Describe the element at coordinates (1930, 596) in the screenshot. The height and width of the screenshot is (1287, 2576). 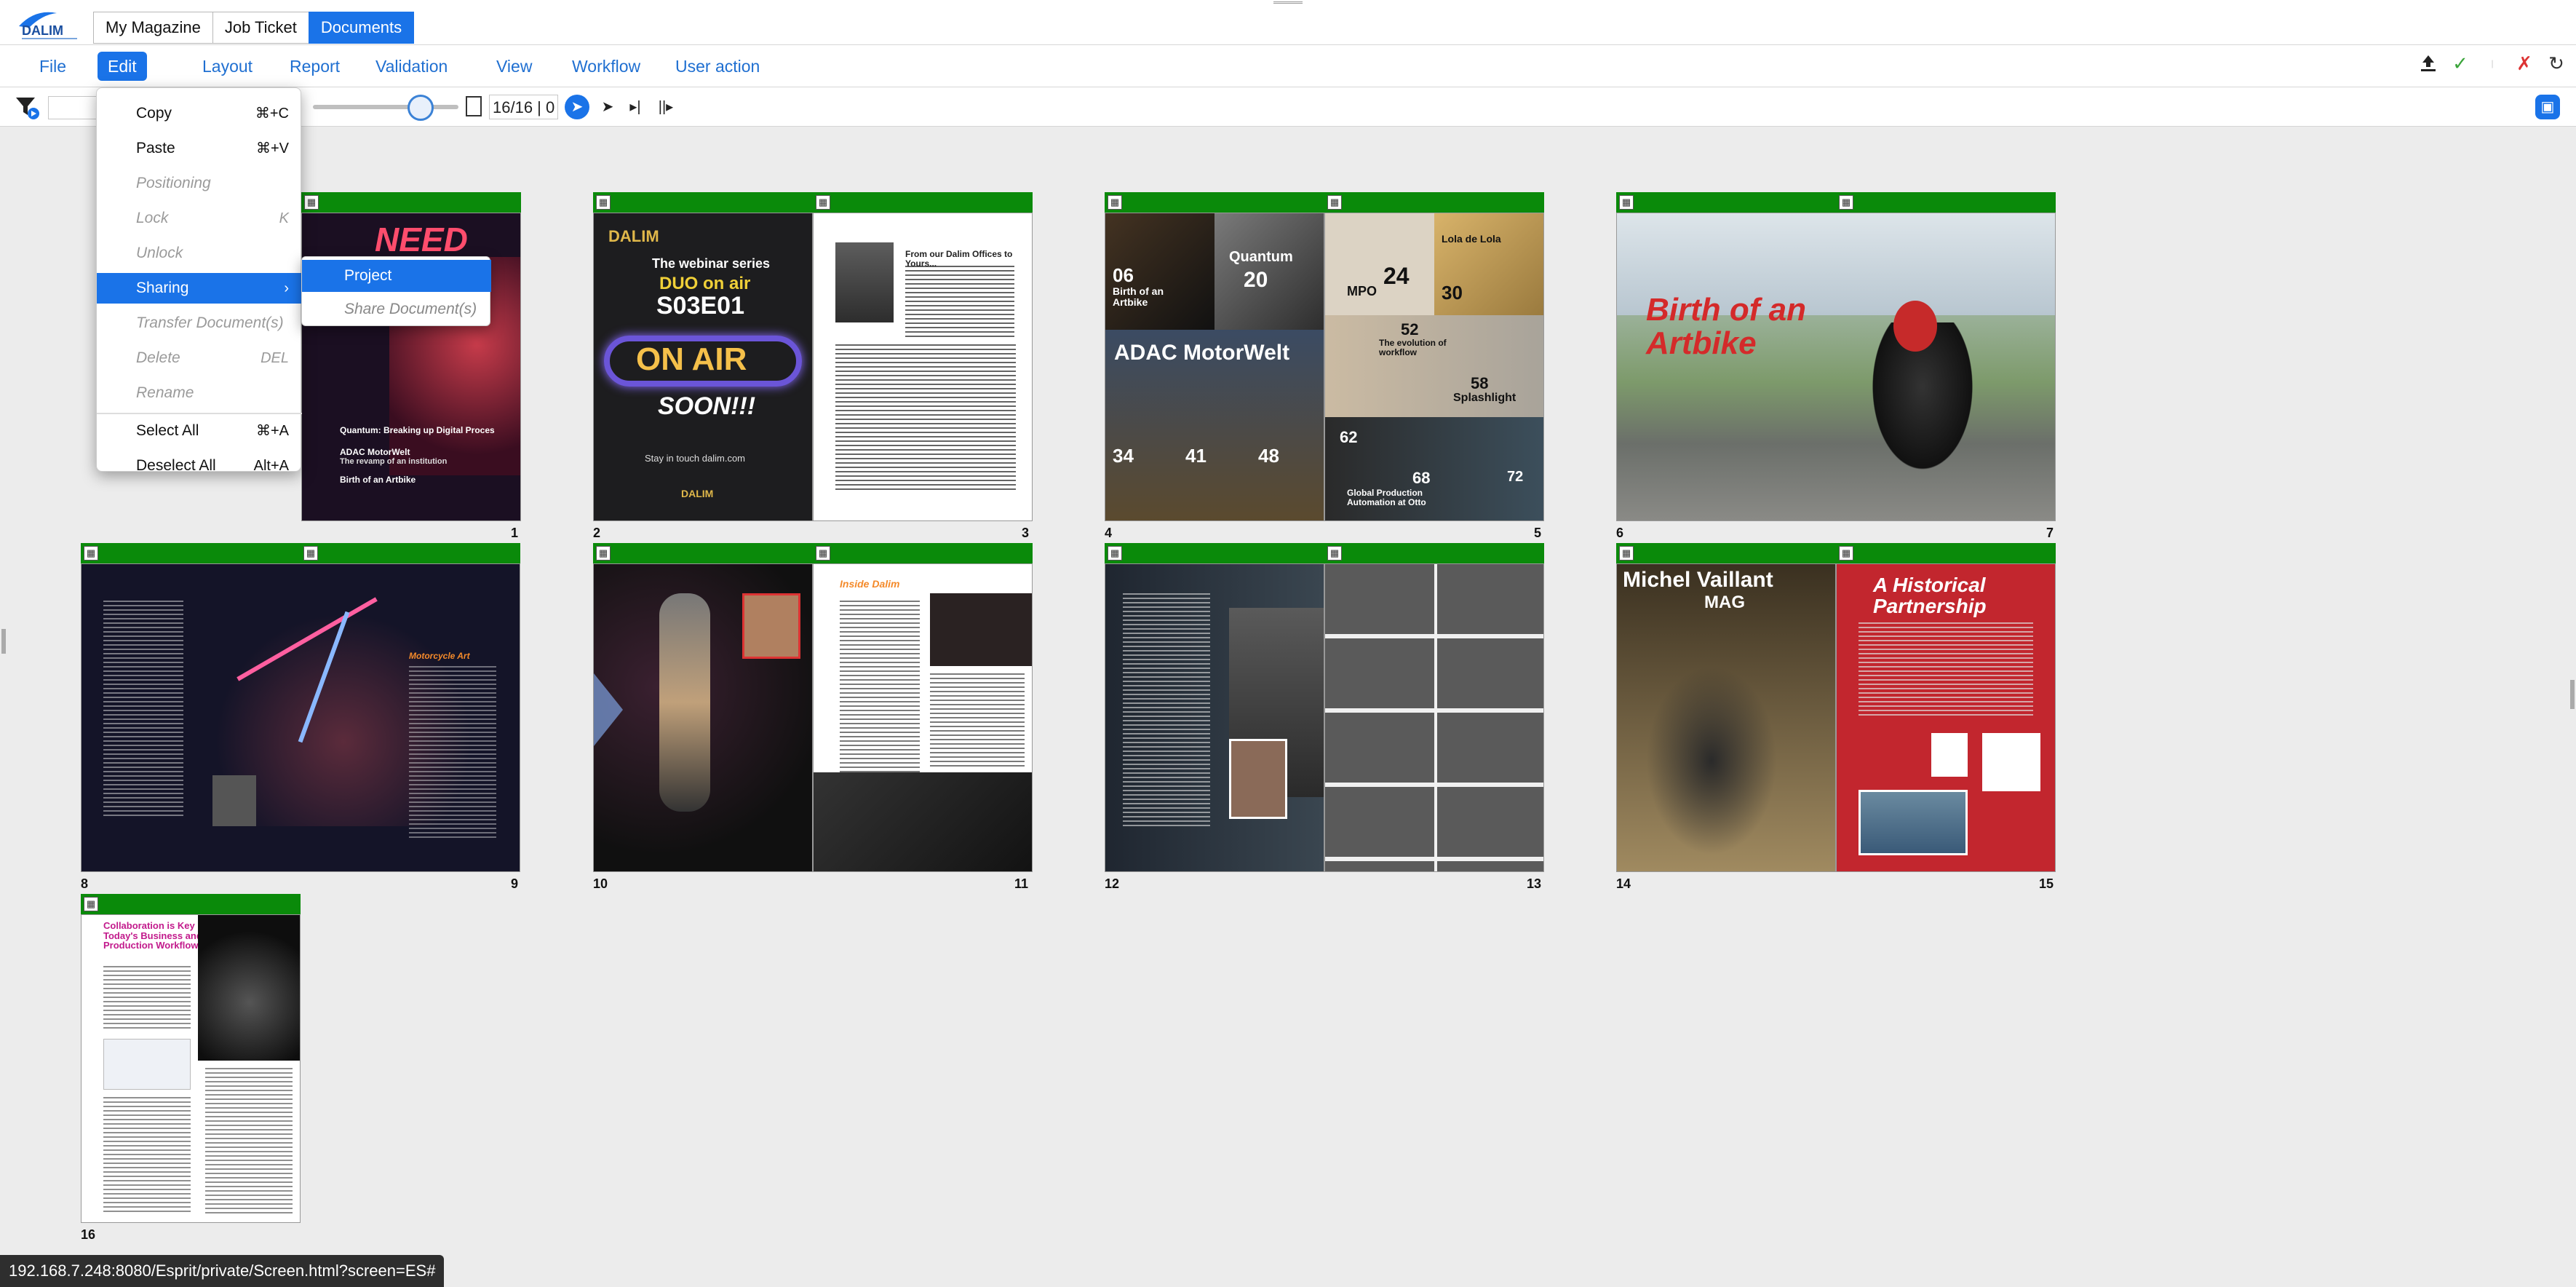
I see `page-15-title: A Historical Partnership` at that location.